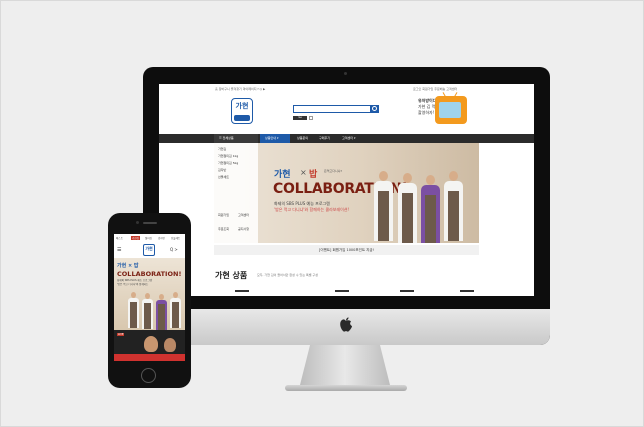  What do you see at coordinates (119, 250) in the screenshot?
I see `hamburger-menu-icon: ☰` at bounding box center [119, 250].